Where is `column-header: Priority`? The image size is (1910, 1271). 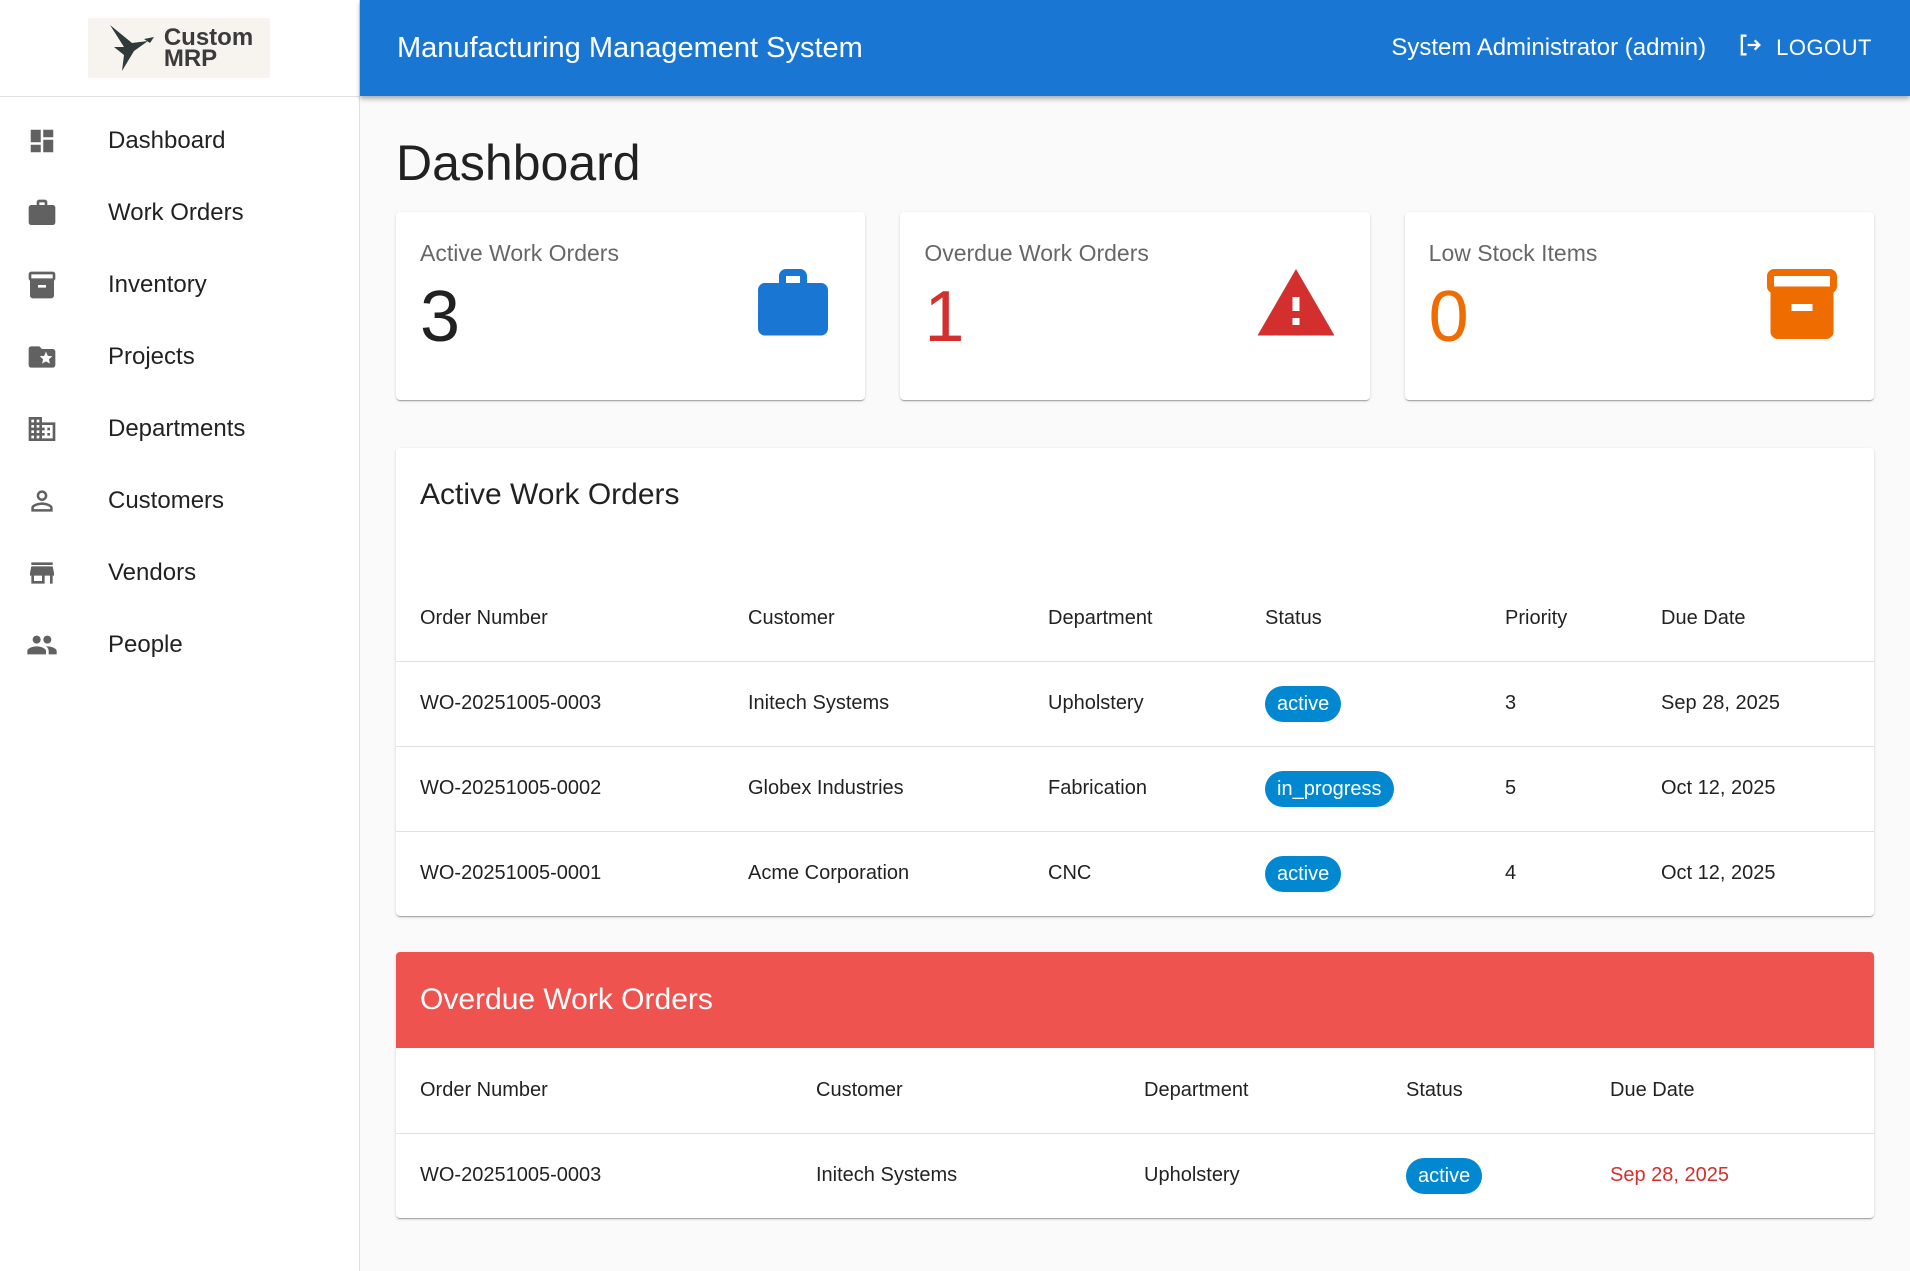
column-header: Priority is located at coordinates (1559, 619).